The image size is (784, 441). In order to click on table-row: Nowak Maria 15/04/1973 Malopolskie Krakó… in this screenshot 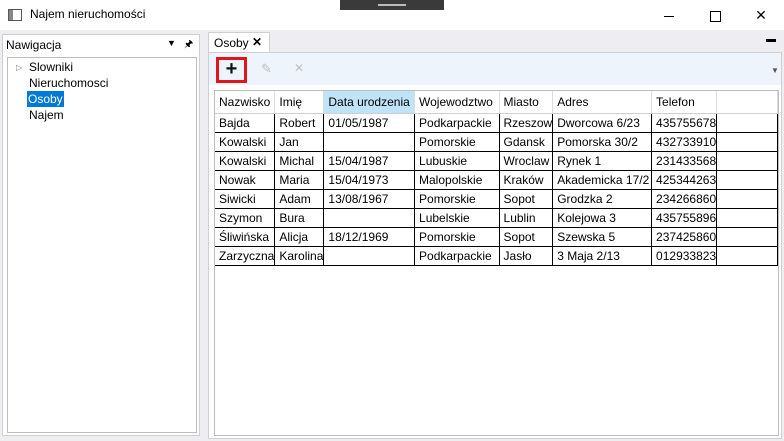, I will do `click(496, 180)`.